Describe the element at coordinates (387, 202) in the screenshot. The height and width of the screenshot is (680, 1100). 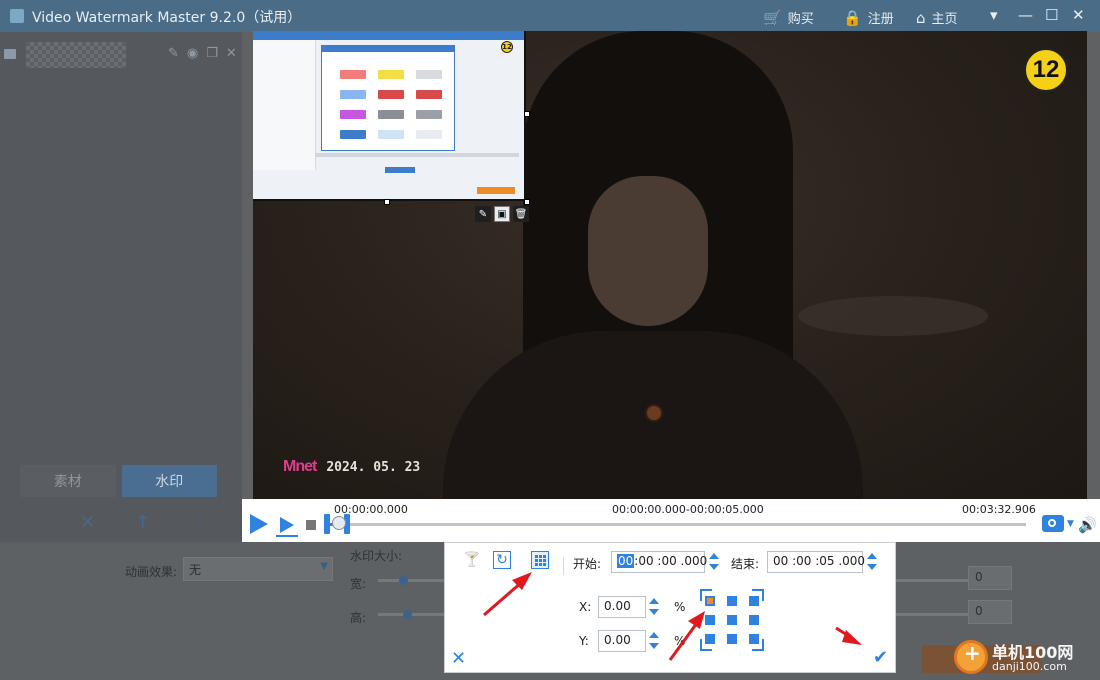
I see `resize-handle-bottom` at that location.